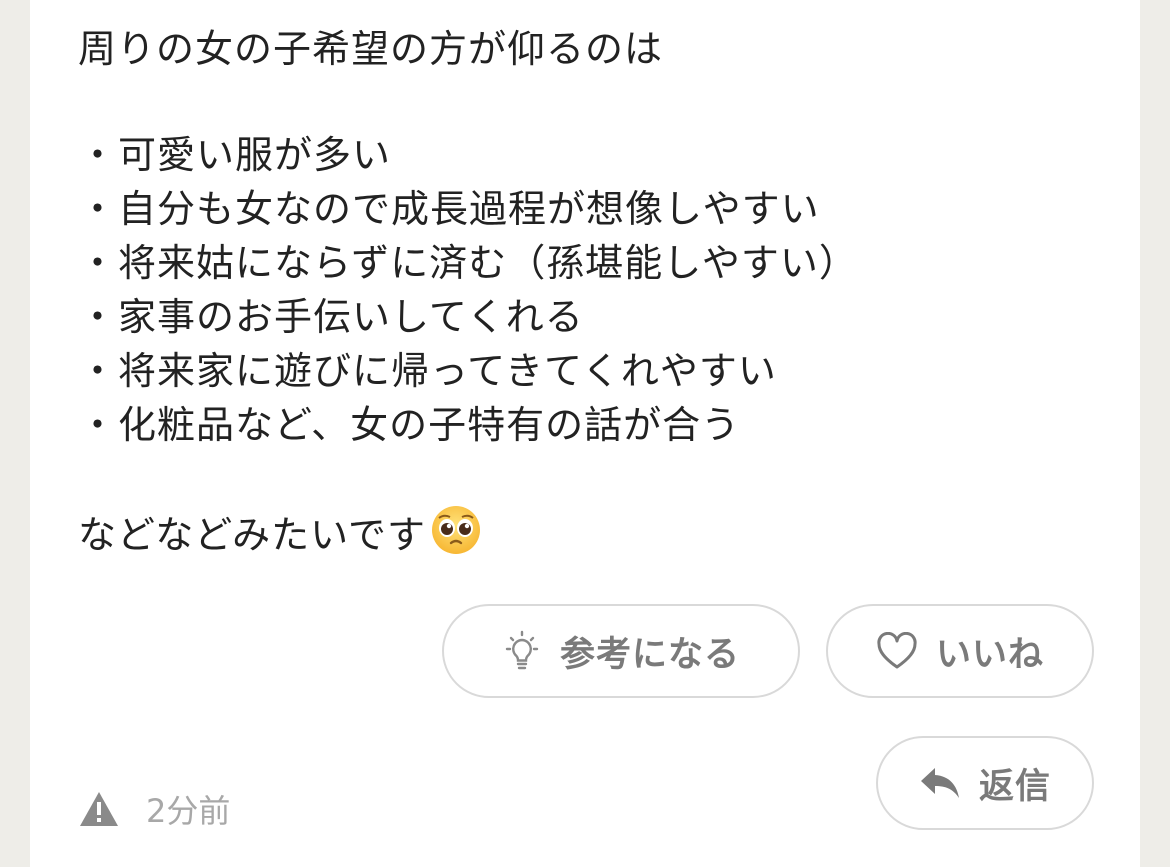 The image size is (1170, 867). I want to click on timestamp: 2分前, so click(188, 811).